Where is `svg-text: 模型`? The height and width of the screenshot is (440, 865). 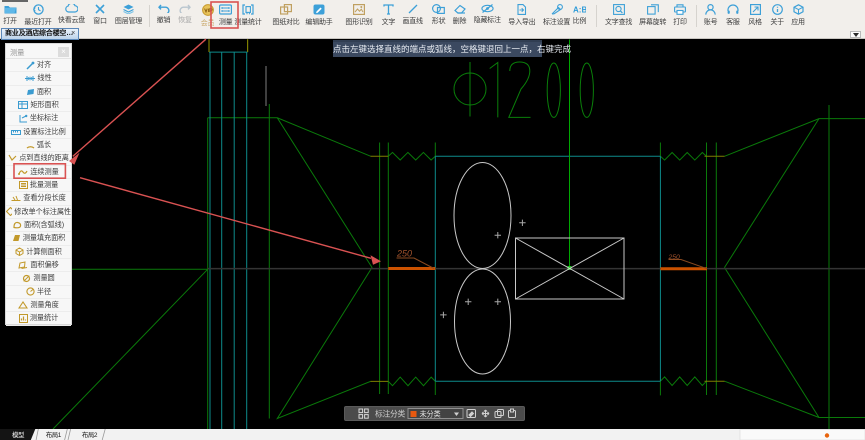
svg-text: 模型 is located at coordinates (18, 434).